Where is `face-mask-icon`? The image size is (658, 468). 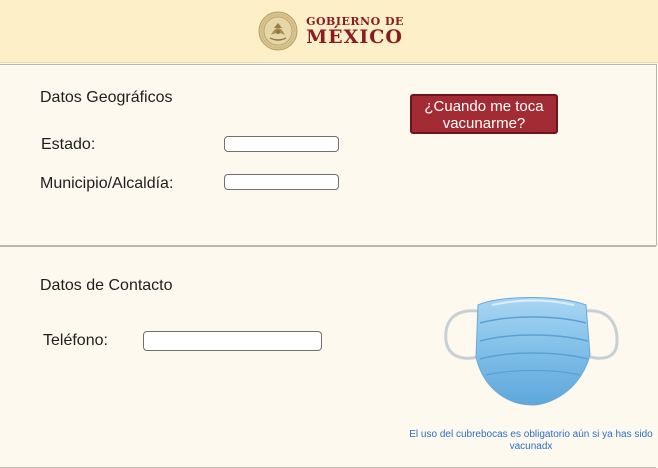
face-mask-icon is located at coordinates (531, 351).